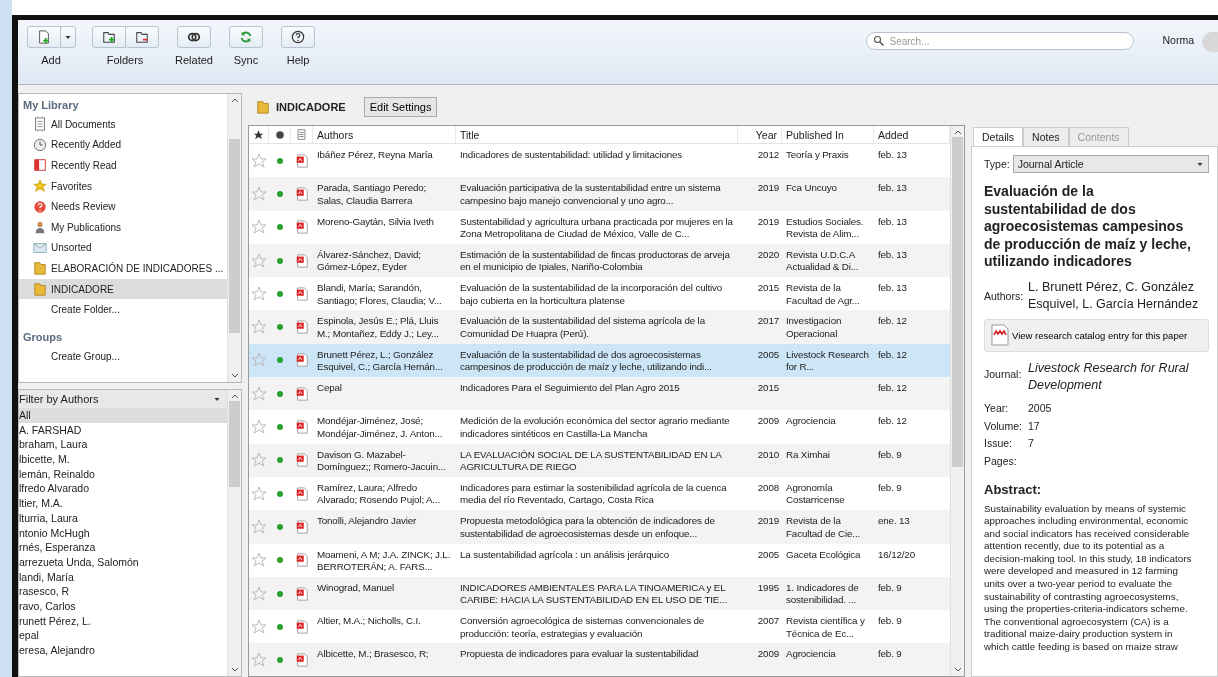  I want to click on table-row: Winograd, Manuel INDICADORES AMBIENTALES PARA LA TINOAMERICA y EL CARIBE: HACIA LA SUSTENTABILIDAD EN EL USO DE TIE... 1995 1. Indicadores de sostenibilidad. ... feb. 9, so click(599, 593).